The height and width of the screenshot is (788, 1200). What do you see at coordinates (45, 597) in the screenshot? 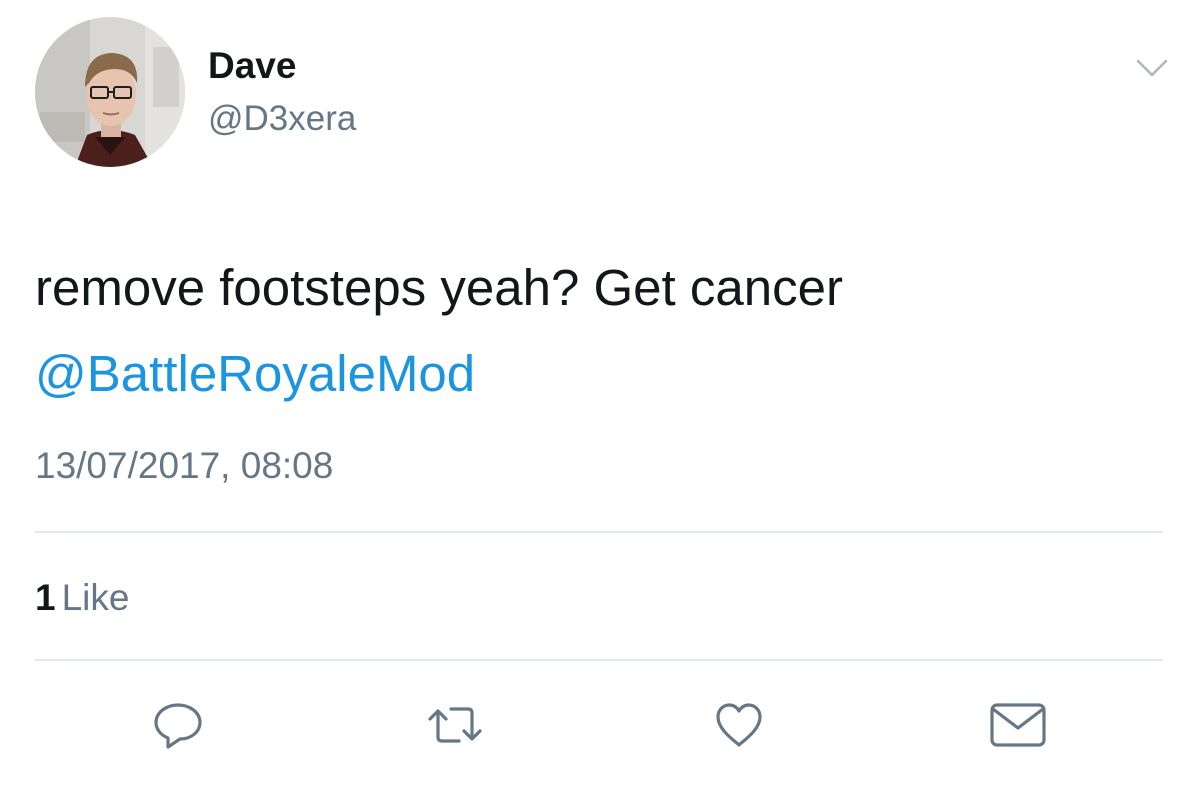
I see `likes-count: 1` at bounding box center [45, 597].